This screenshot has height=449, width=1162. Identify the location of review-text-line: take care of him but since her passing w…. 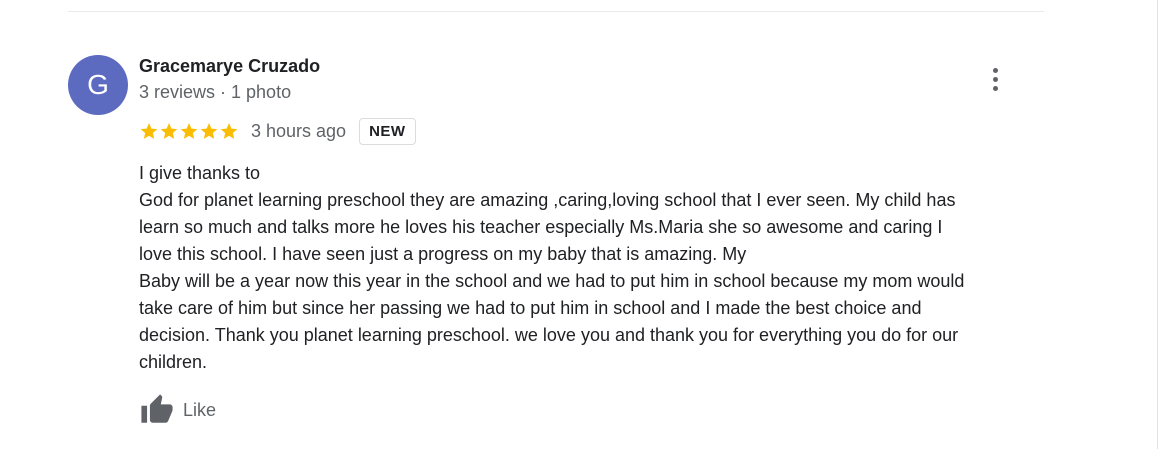
(530, 308).